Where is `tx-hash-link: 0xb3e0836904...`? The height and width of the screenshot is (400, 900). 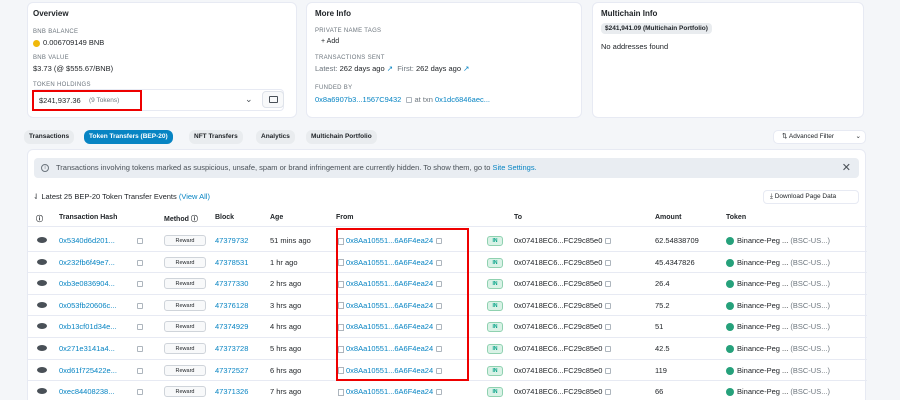
tx-hash-link: 0xb3e0836904... is located at coordinates (87, 283).